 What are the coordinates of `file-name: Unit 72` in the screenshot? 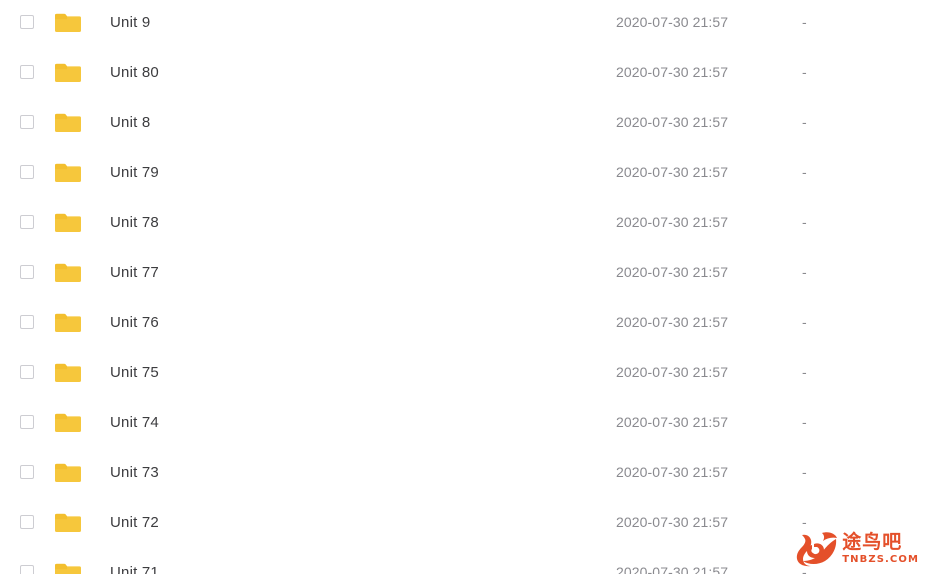 It's located at (351, 522).